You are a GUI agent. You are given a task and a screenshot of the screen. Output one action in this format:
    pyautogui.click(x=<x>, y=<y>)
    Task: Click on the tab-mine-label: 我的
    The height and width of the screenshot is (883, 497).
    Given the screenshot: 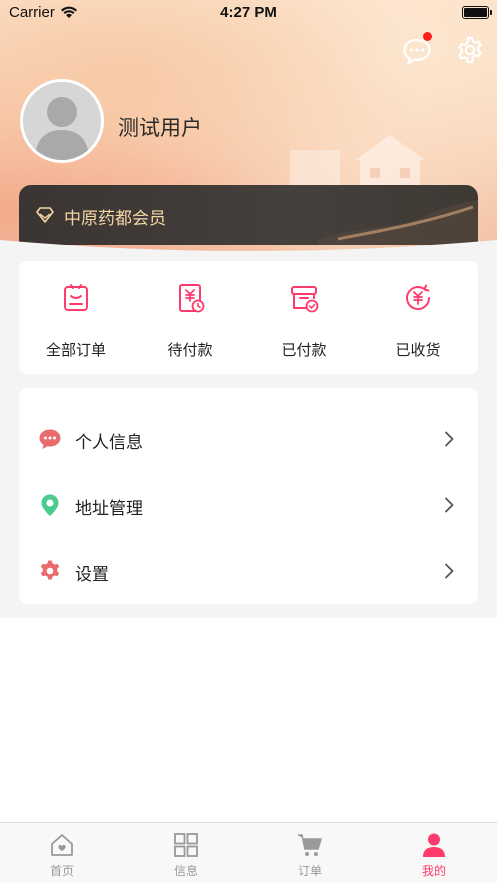 What is the action you would take?
    pyautogui.click(x=433, y=871)
    